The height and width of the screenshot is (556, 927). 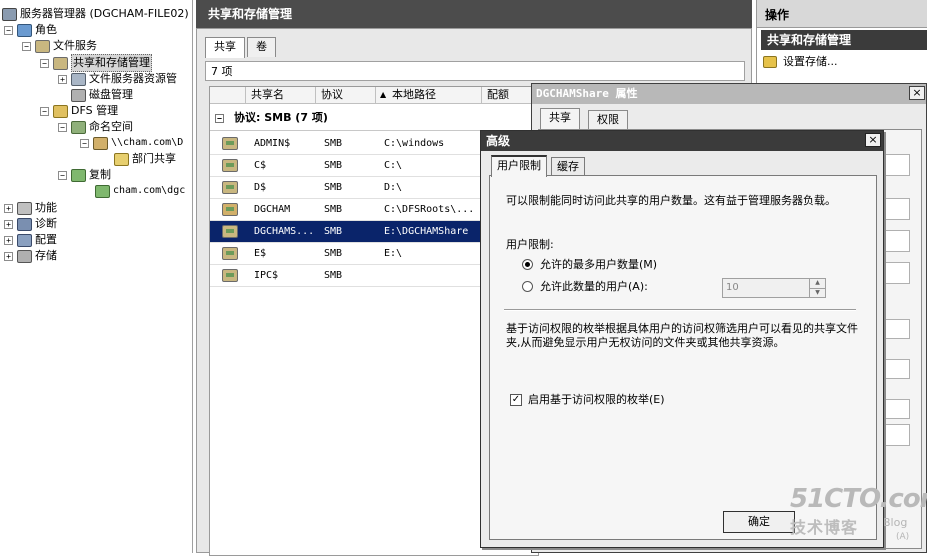 I want to click on group-label: 协议: SMB (7 项), so click(x=281, y=117).